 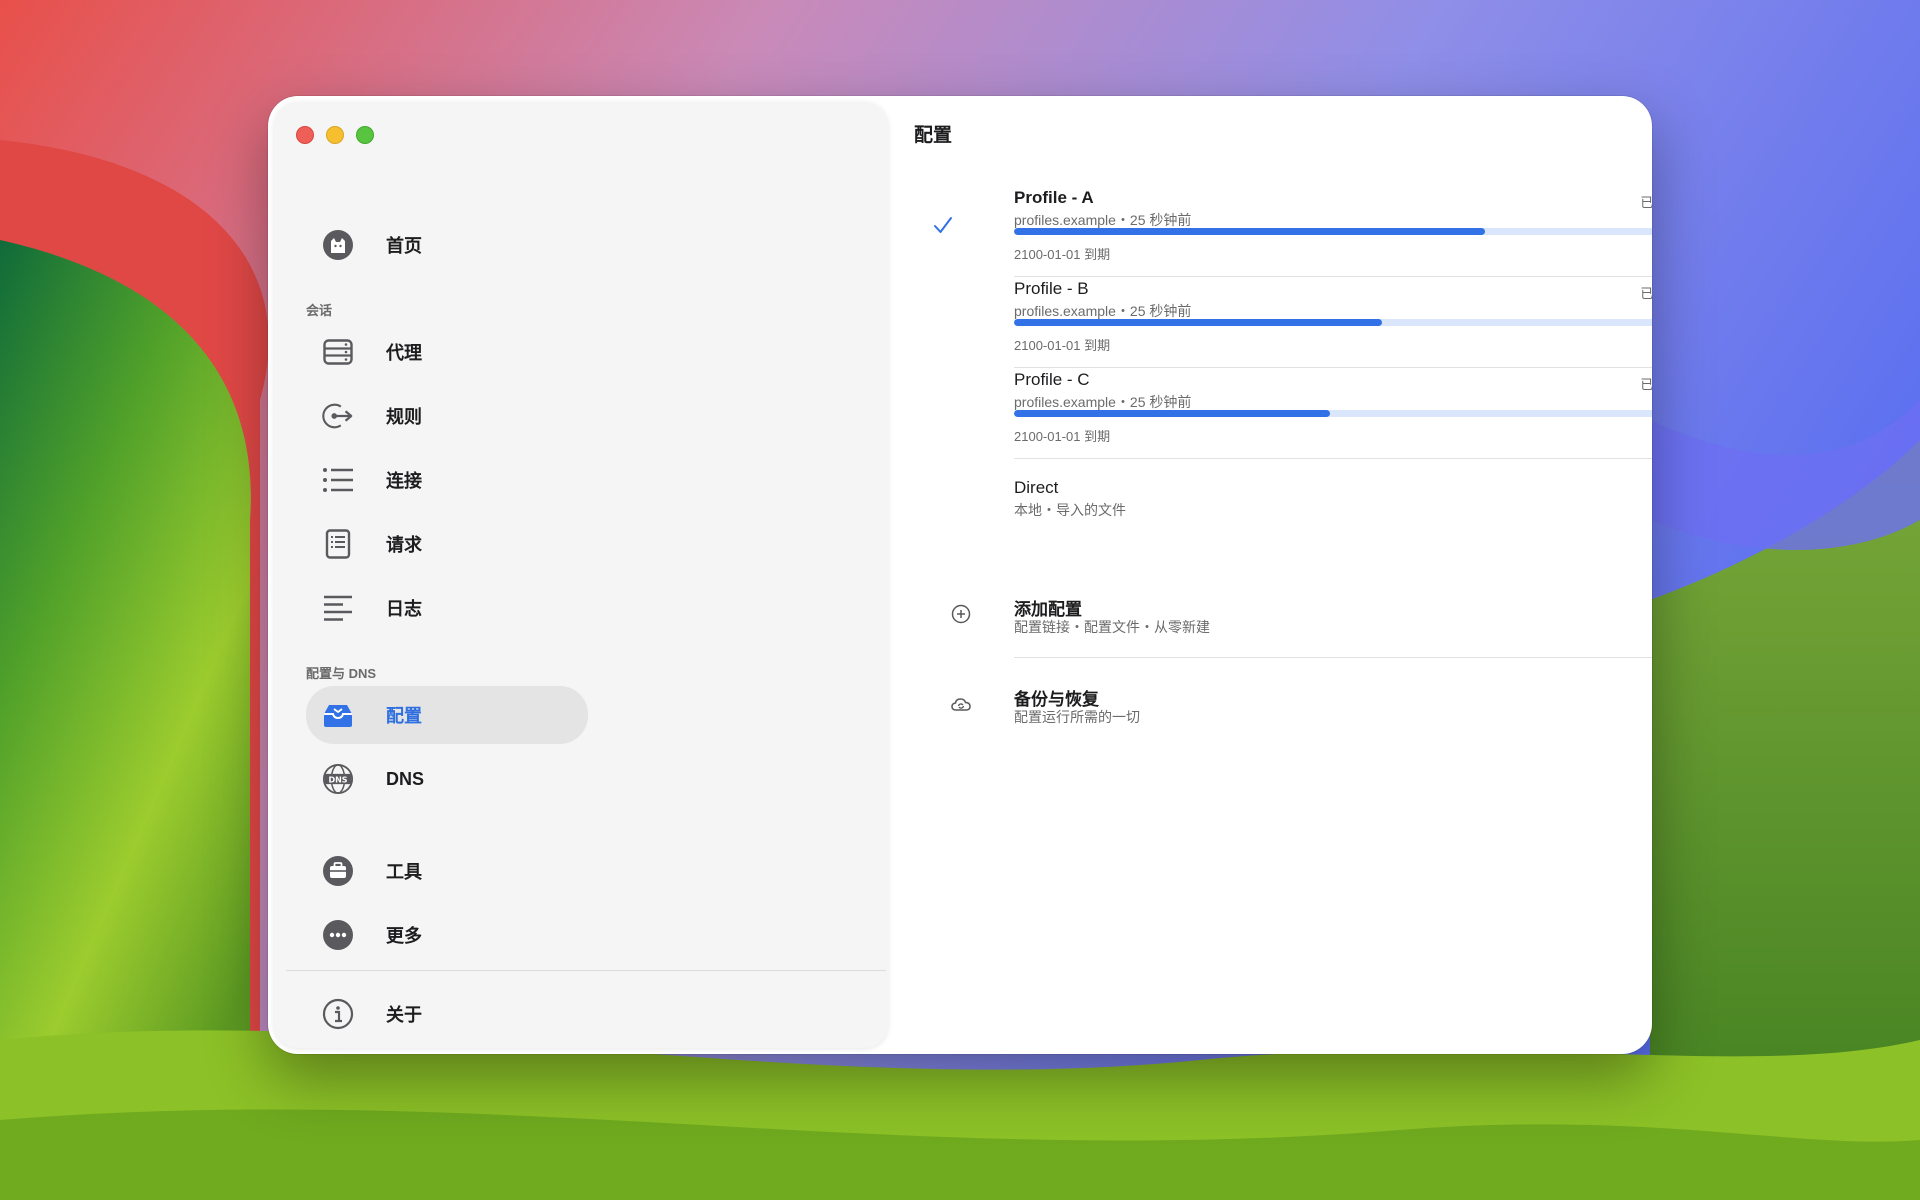 What do you see at coordinates (1112, 627) in the screenshot?
I see `add-config-subtitle: 配置链接・配置文件・从零新建` at bounding box center [1112, 627].